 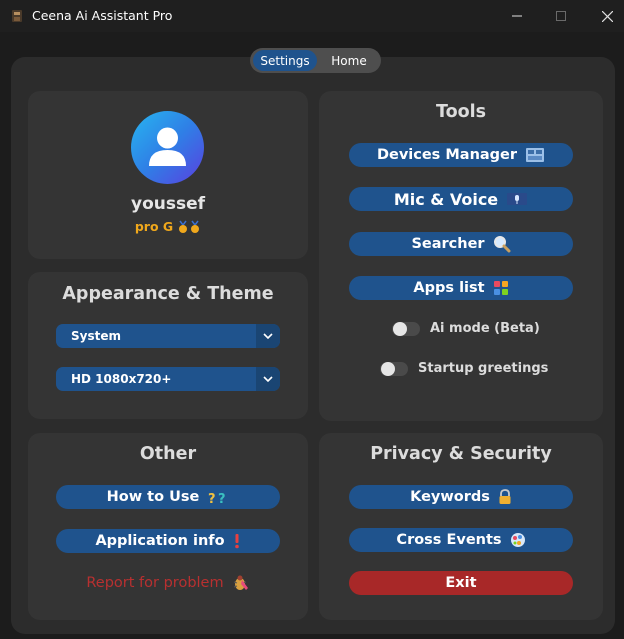 What do you see at coordinates (449, 288) in the screenshot?
I see `apps-list-label: Apps list` at bounding box center [449, 288].